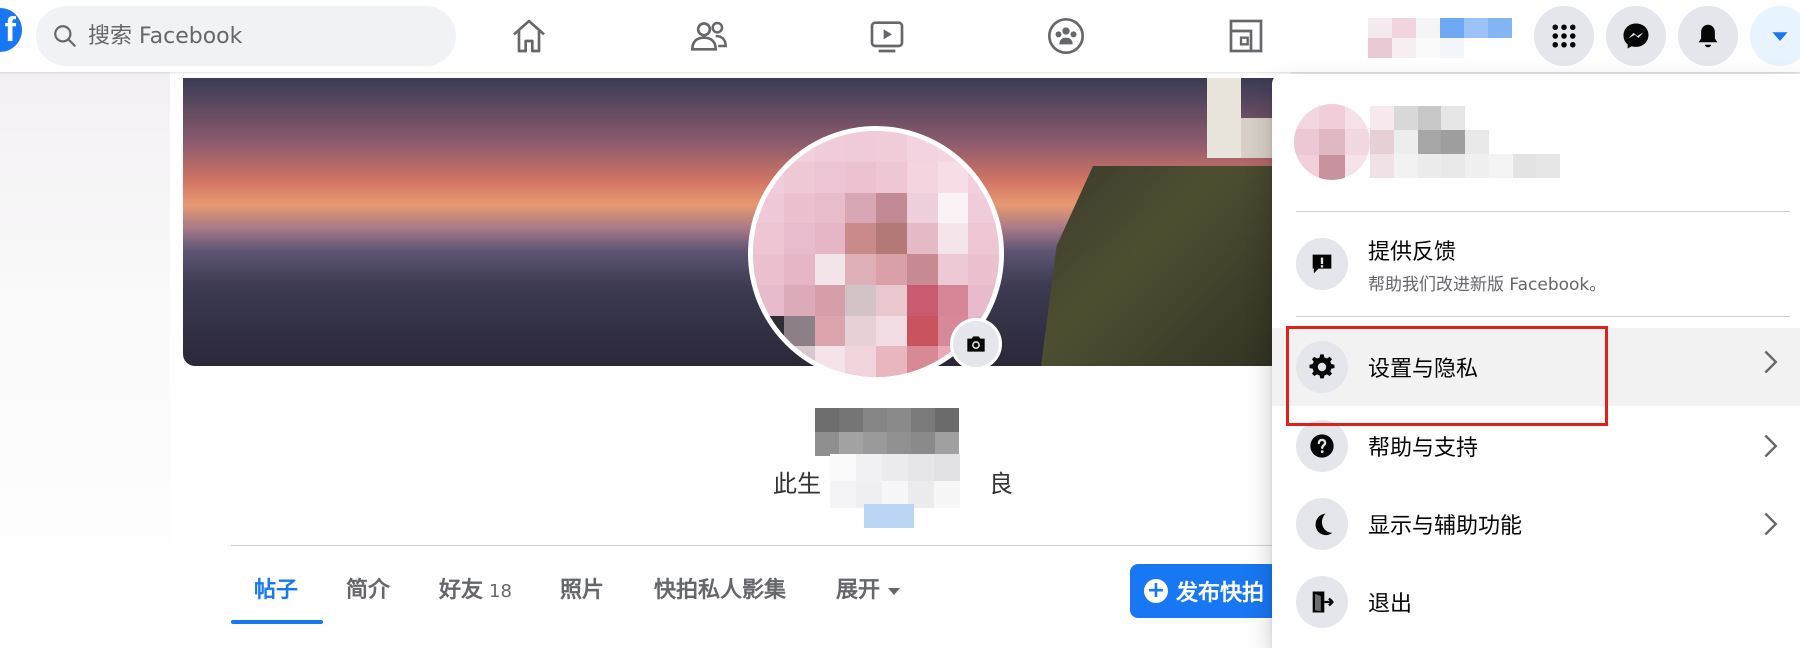 Image resolution: width=1800 pixels, height=648 pixels. I want to click on menu-profile-name-redacted, so click(1465, 142).